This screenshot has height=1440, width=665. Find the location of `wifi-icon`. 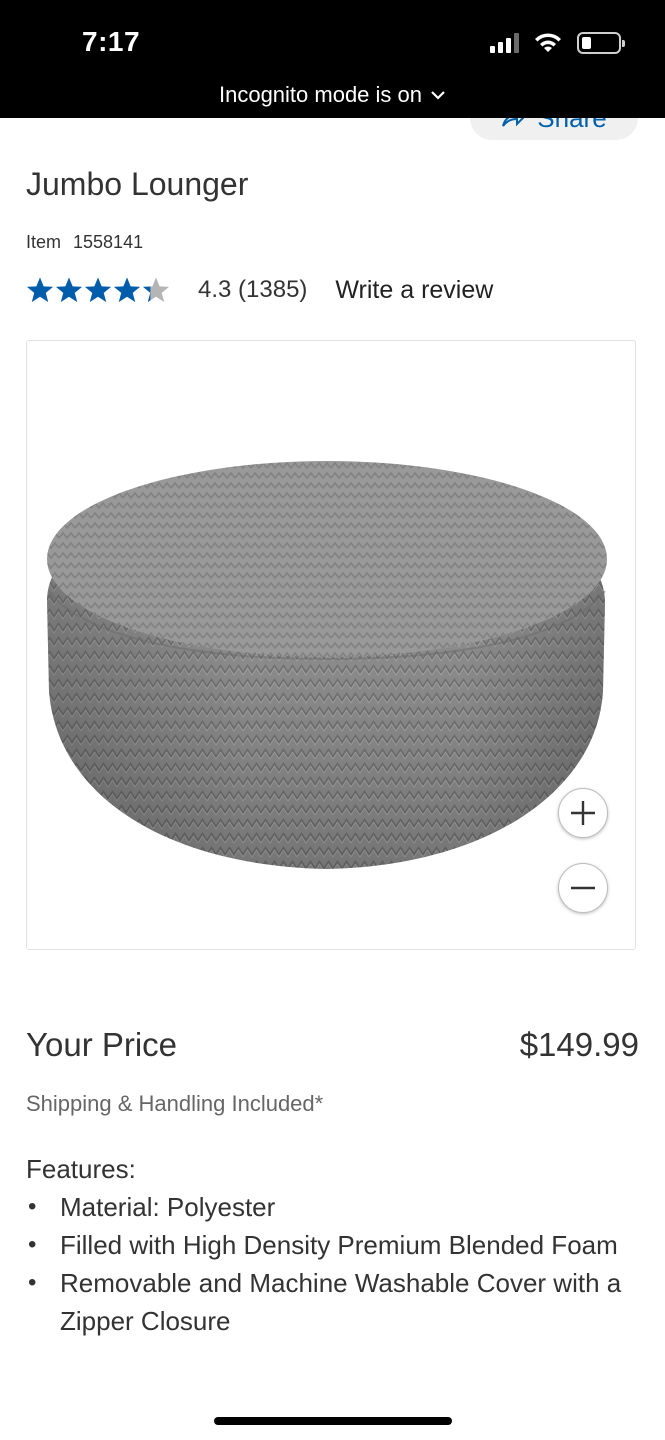

wifi-icon is located at coordinates (548, 42).